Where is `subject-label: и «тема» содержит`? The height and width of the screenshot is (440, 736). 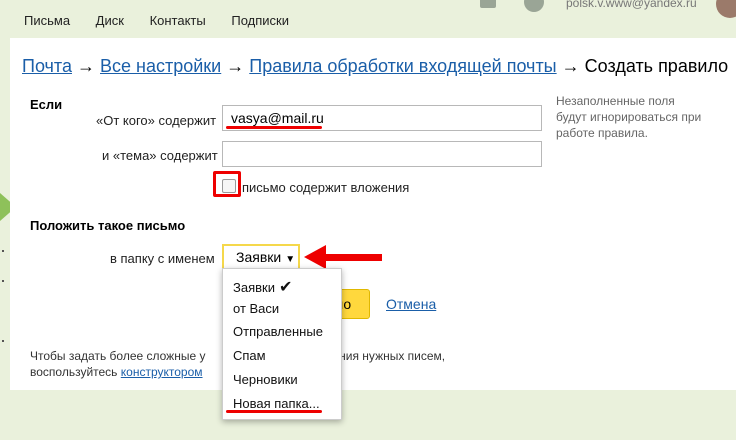 subject-label: и «тема» содержит is located at coordinates (160, 155).